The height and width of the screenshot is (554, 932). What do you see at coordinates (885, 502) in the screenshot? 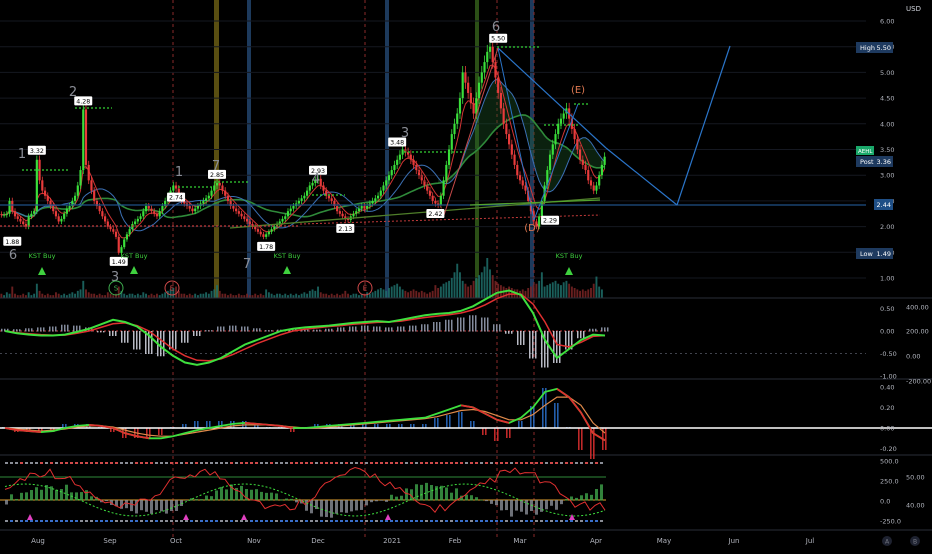
I see `stoch-tick-label: 0.0` at bounding box center [885, 502].